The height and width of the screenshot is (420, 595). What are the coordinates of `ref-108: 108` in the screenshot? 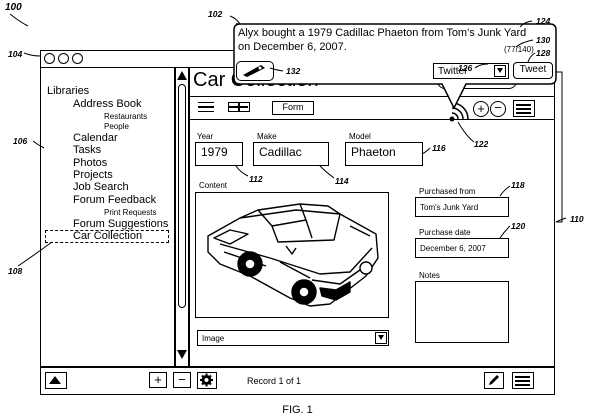 It's located at (15, 271).